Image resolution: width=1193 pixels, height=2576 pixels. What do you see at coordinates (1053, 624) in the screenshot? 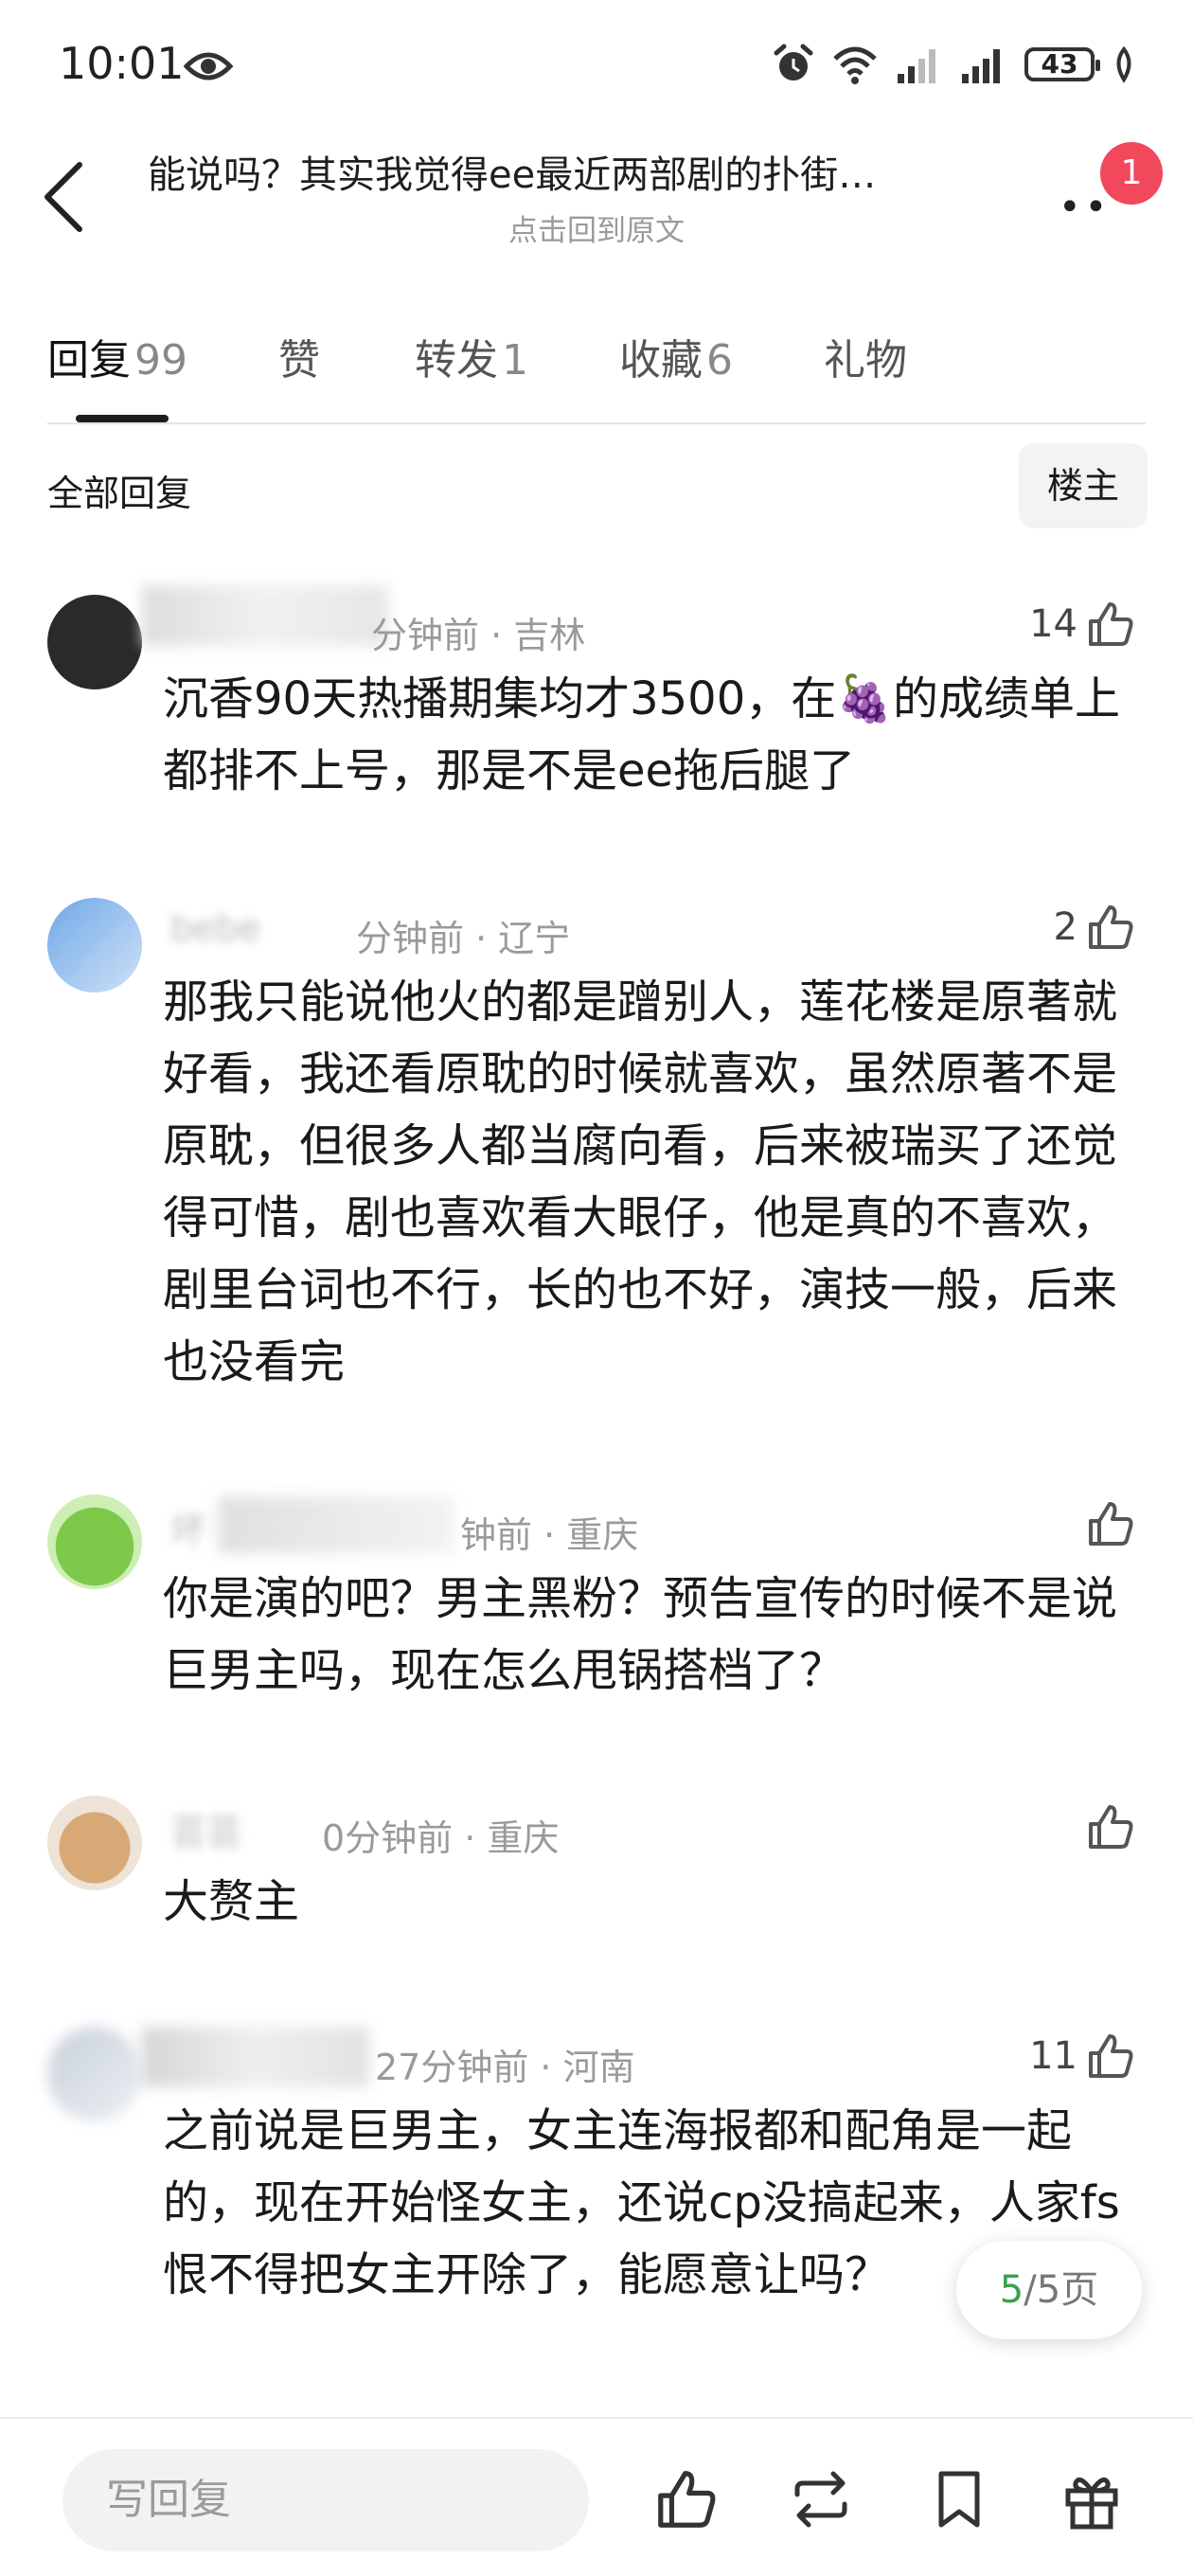
I see `like-count: 14` at bounding box center [1053, 624].